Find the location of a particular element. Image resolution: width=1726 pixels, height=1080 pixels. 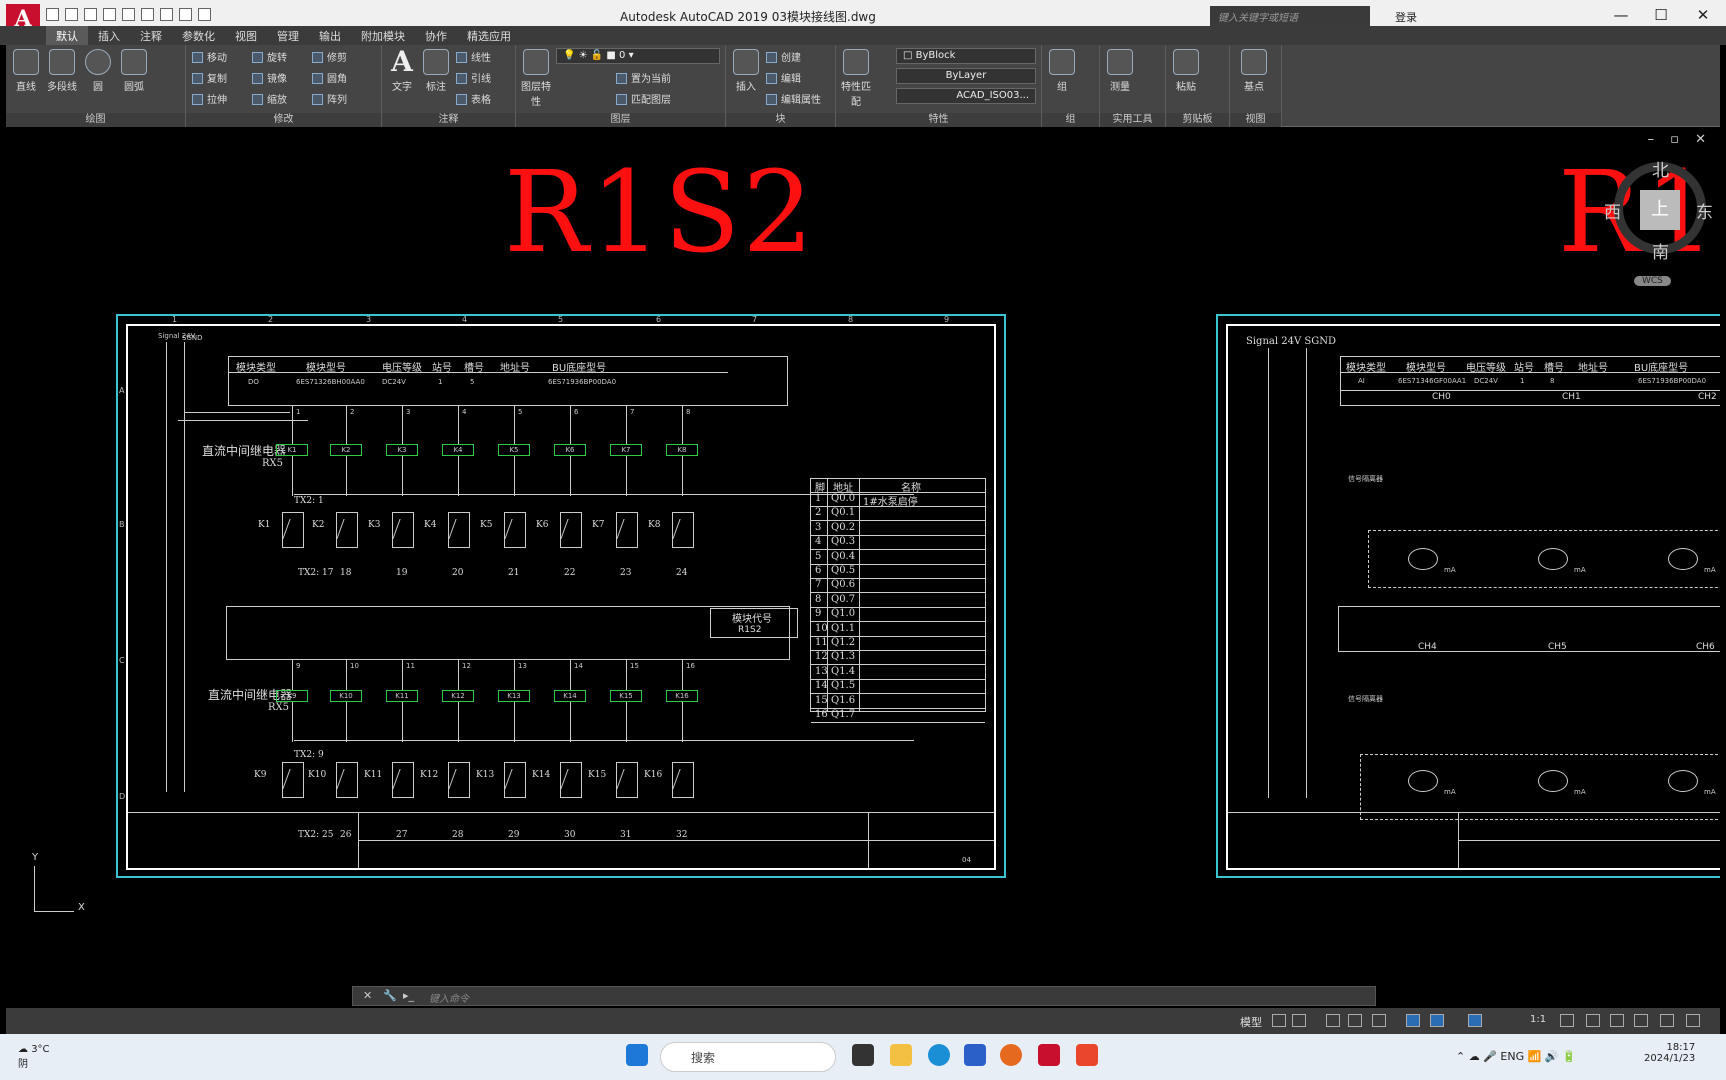

weather-widget: ☁ 3°C 阴 is located at coordinates (34, 1057).